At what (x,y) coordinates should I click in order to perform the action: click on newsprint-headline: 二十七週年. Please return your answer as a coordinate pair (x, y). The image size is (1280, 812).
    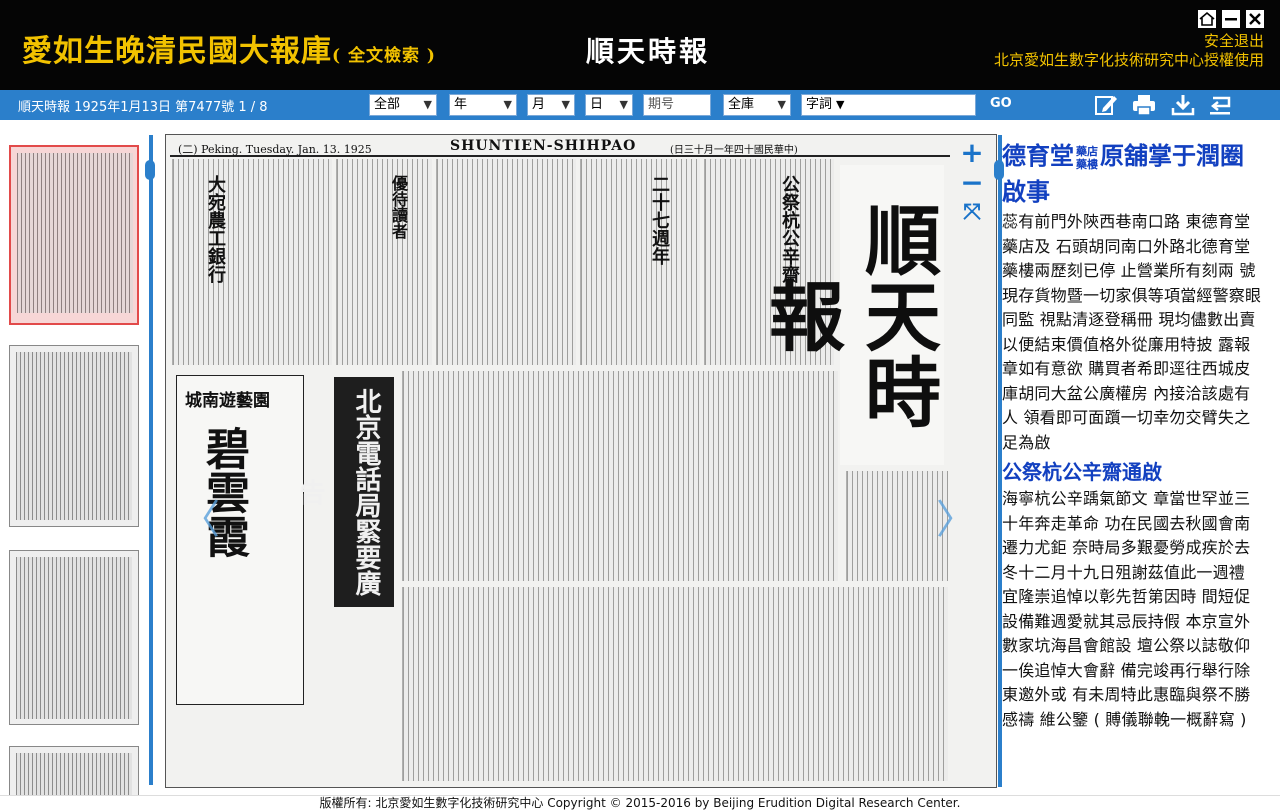
    Looking at the image, I should click on (659, 220).